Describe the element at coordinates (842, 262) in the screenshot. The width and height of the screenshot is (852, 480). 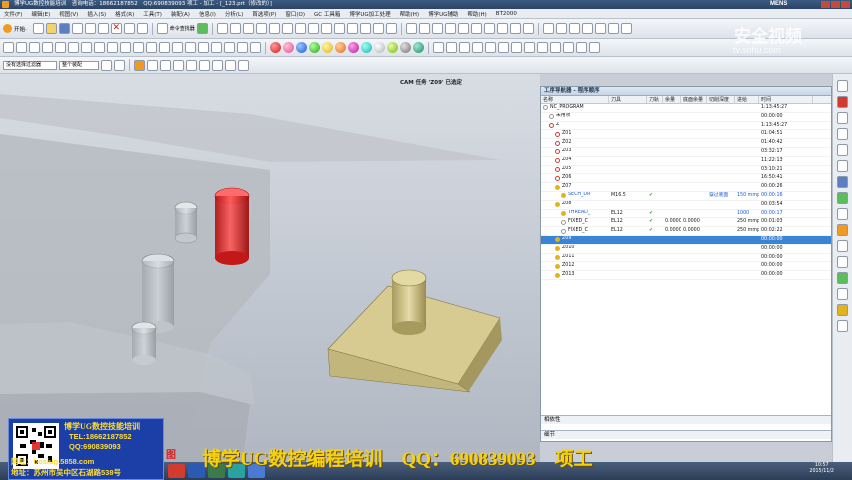
I see `manufacturing-wizard-icon` at that location.